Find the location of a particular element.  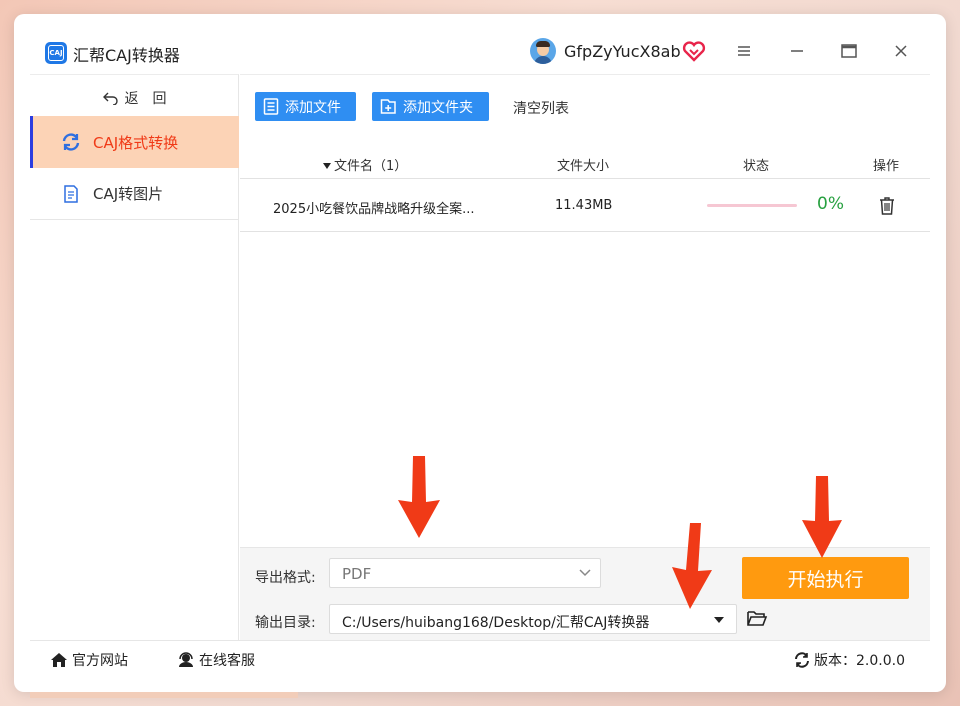

online-service-link: 在线客服 is located at coordinates (216, 660).